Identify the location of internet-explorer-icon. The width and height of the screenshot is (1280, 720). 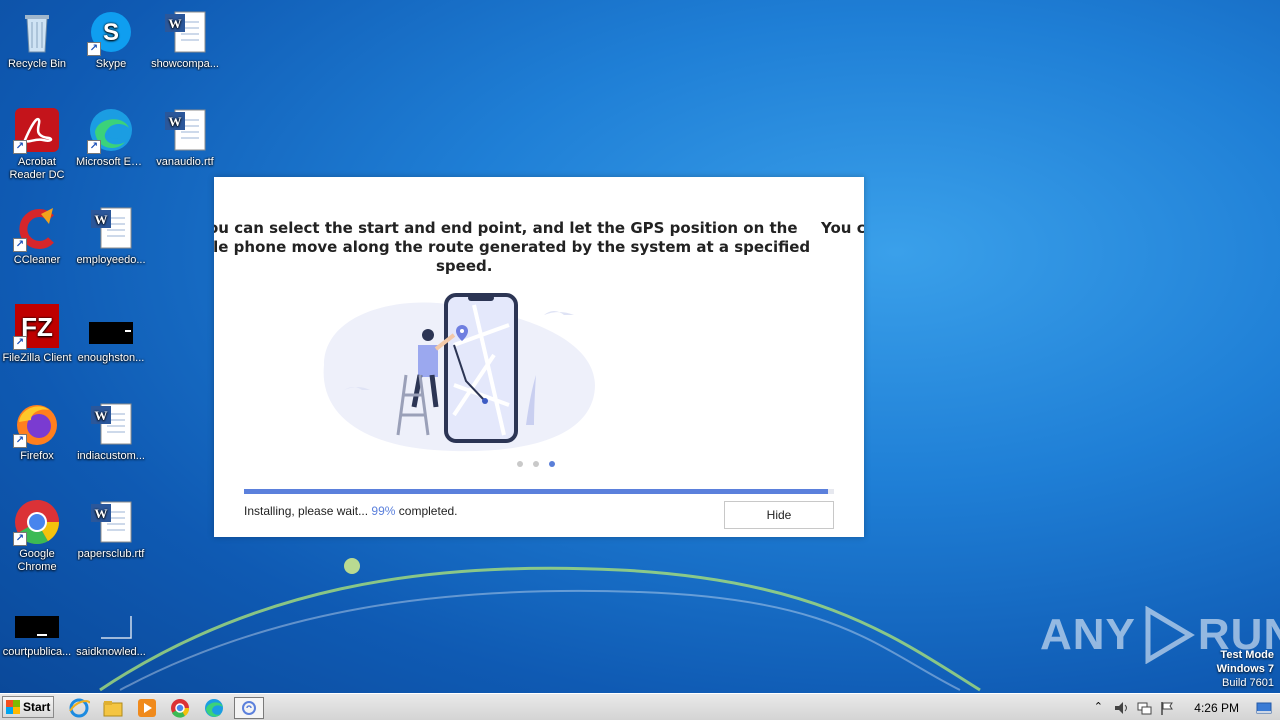
(79, 708).